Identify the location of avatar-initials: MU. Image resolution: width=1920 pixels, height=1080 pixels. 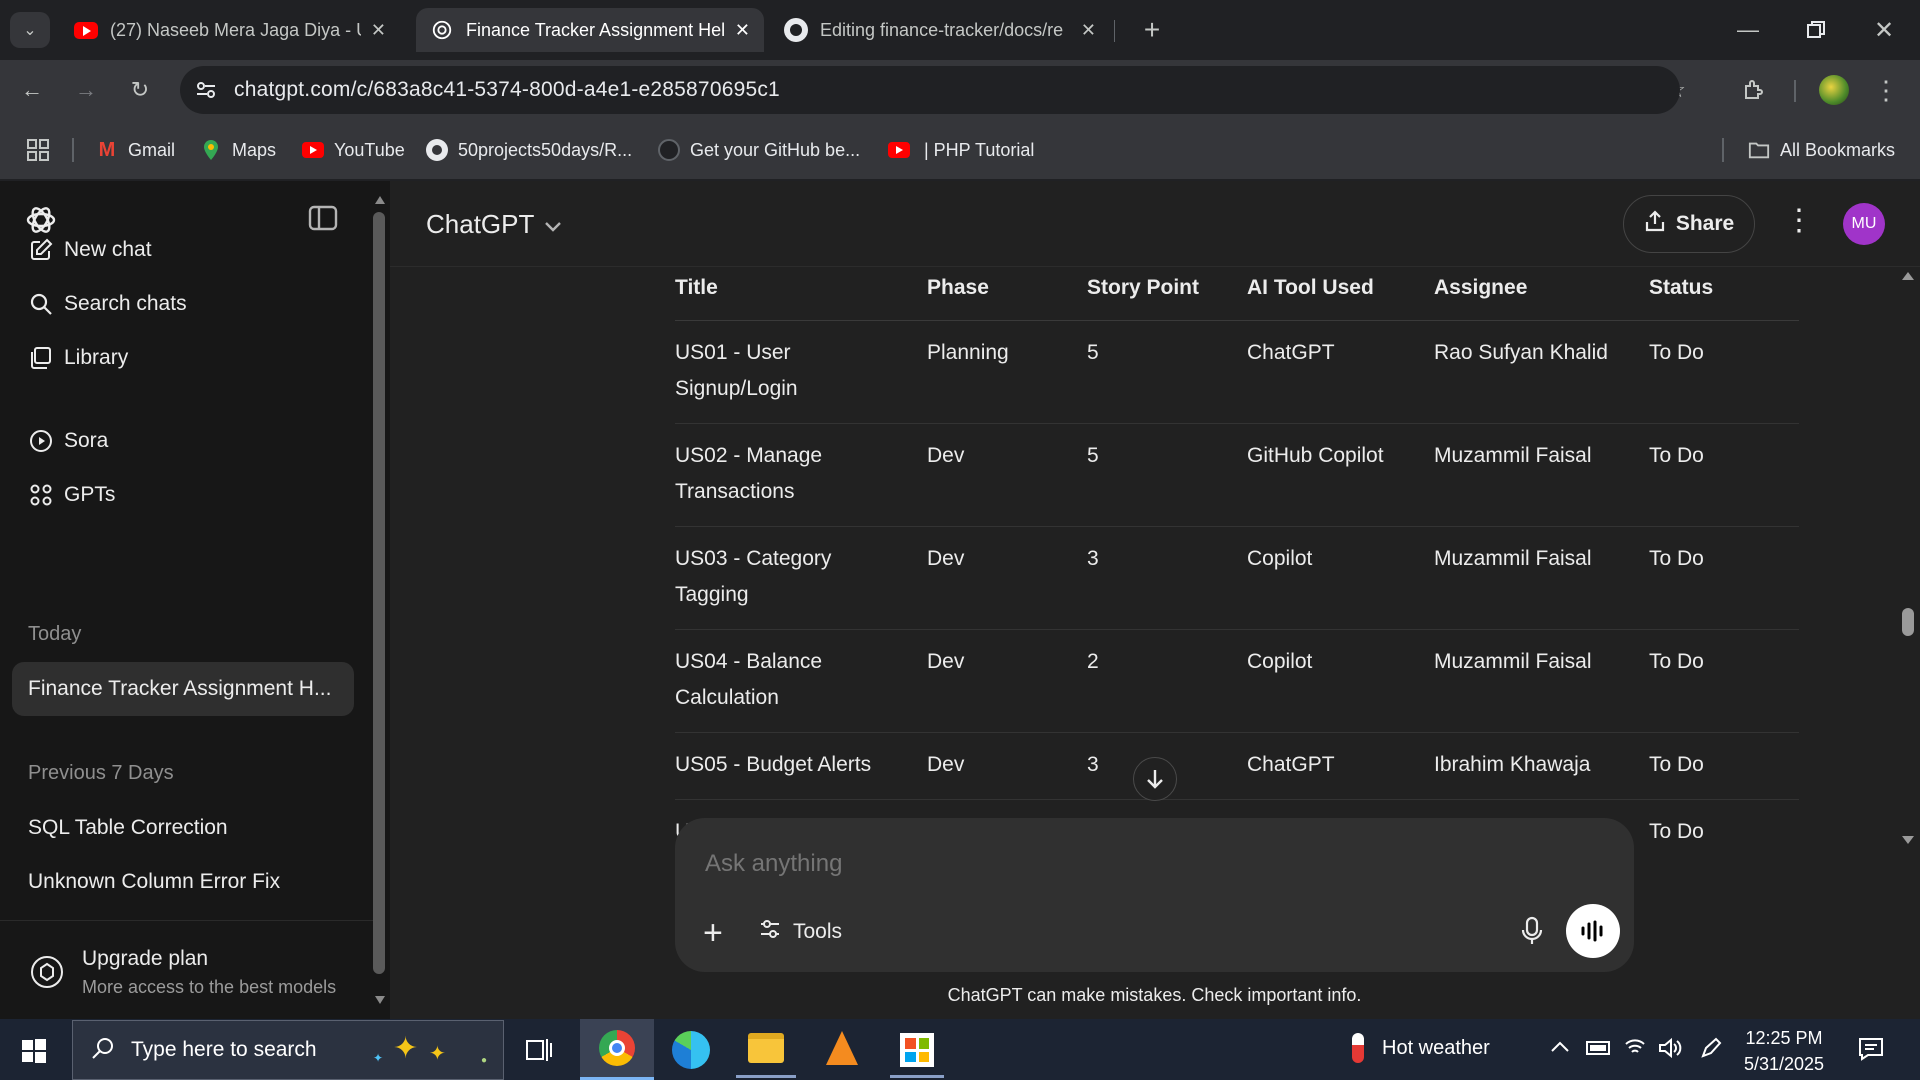
(1864, 223).